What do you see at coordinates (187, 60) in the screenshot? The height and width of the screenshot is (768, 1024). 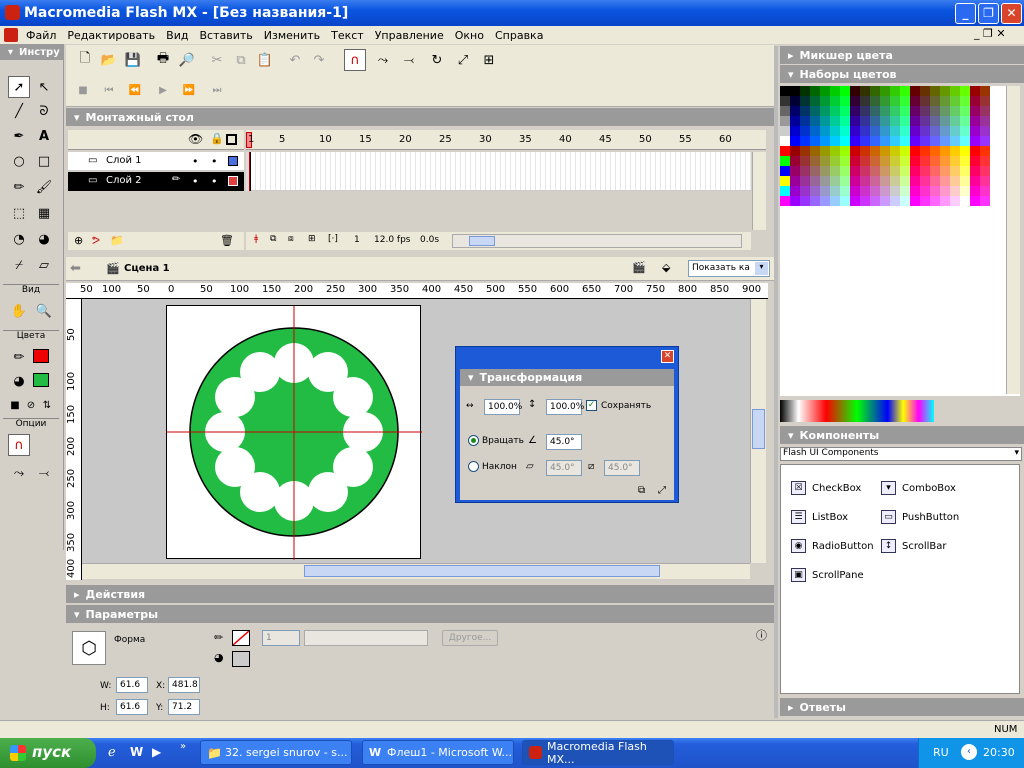 I see `print-preview-icon: 🔎` at bounding box center [187, 60].